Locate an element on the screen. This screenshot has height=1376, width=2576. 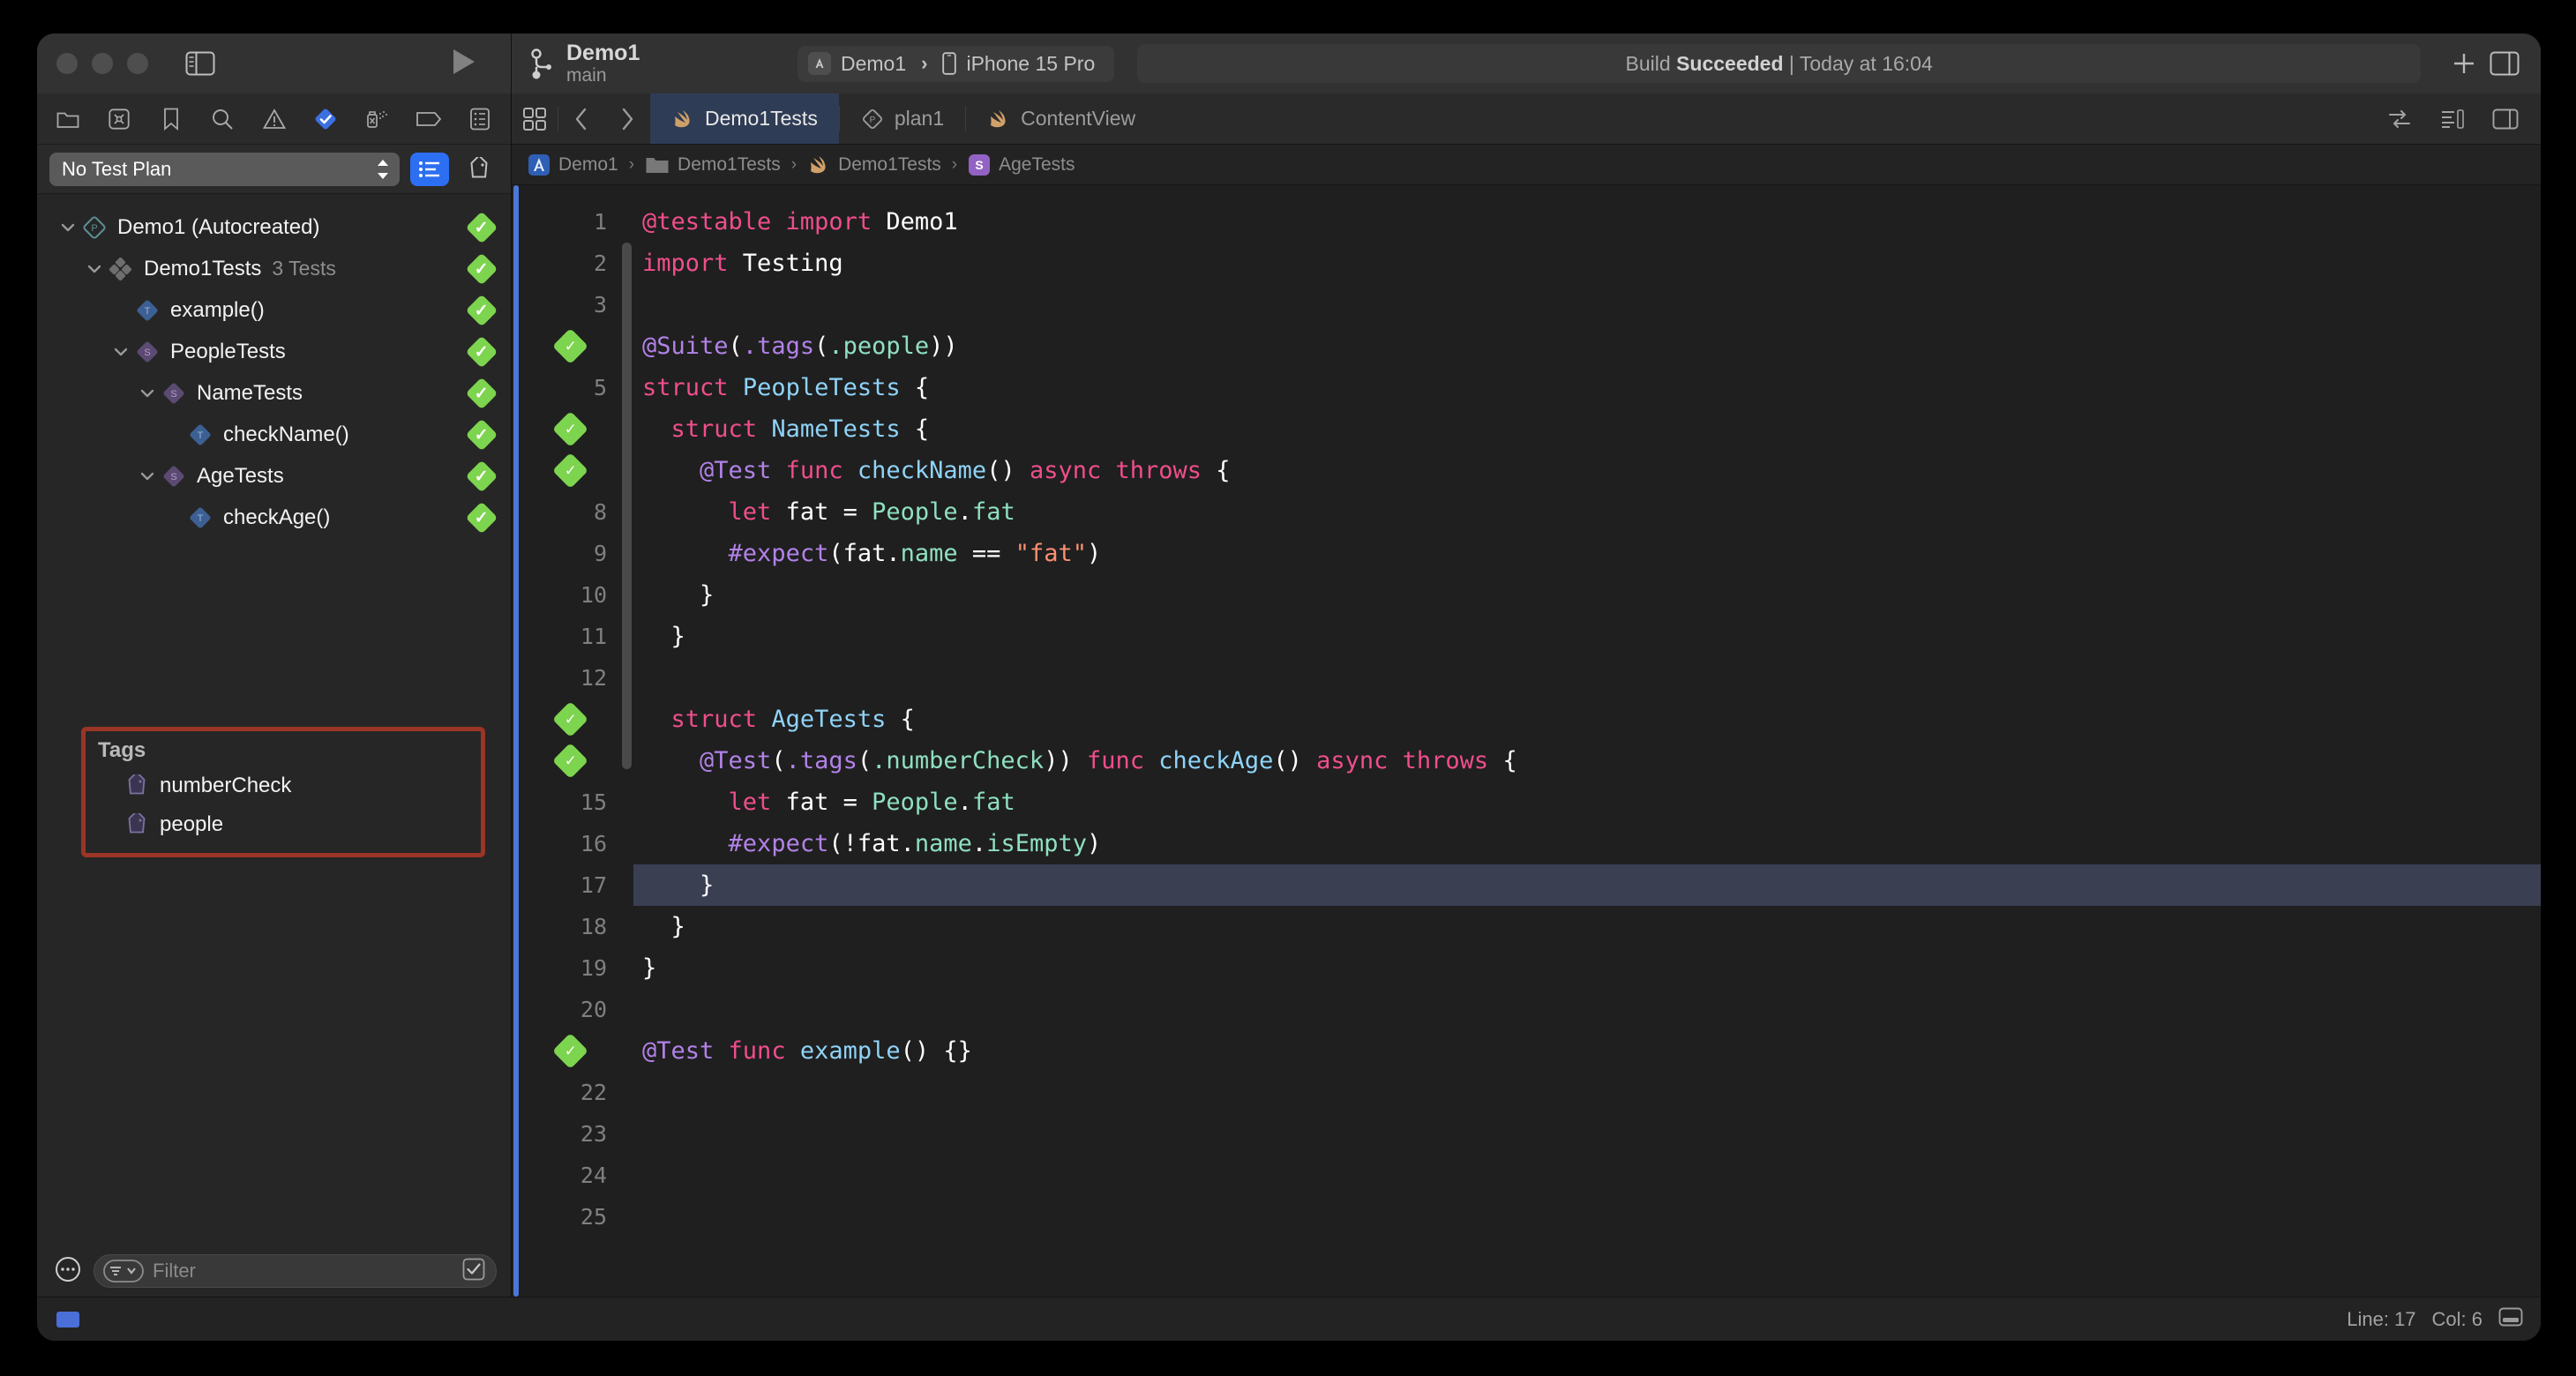
code-line: struct PeopleTests { is located at coordinates (1587, 387).